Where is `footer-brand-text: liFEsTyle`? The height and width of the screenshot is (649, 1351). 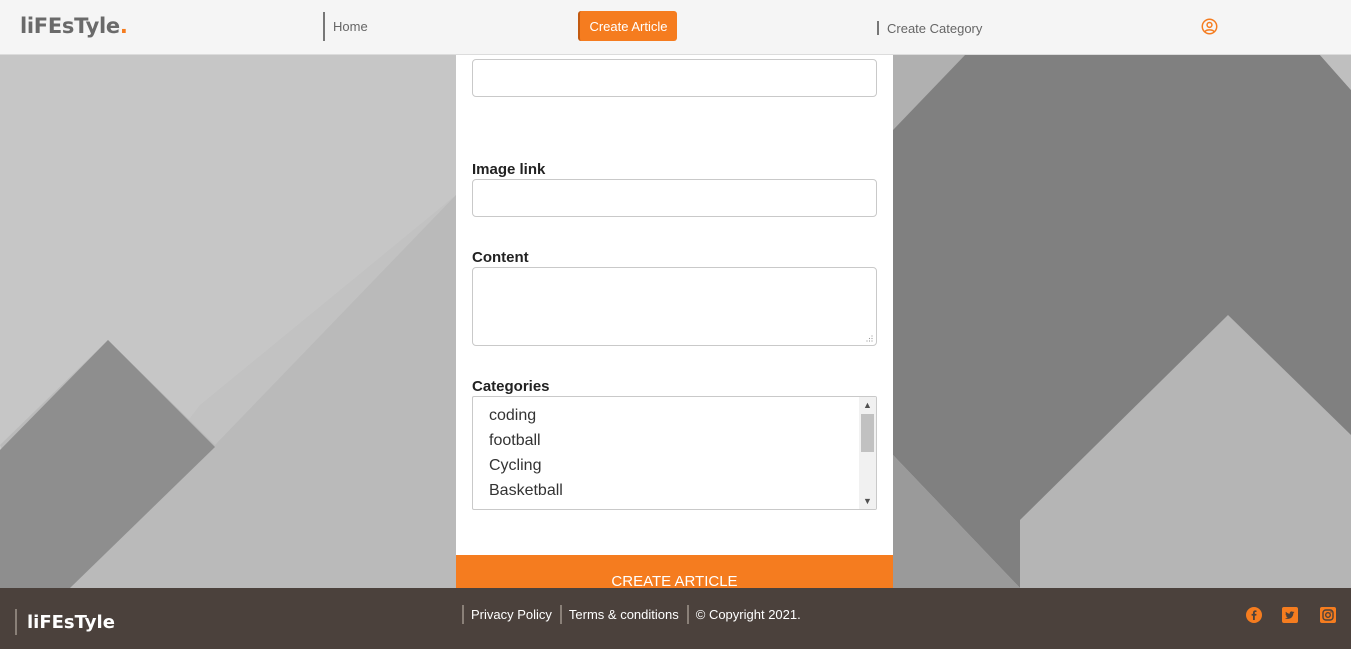 footer-brand-text: liFEsTyle is located at coordinates (71, 622).